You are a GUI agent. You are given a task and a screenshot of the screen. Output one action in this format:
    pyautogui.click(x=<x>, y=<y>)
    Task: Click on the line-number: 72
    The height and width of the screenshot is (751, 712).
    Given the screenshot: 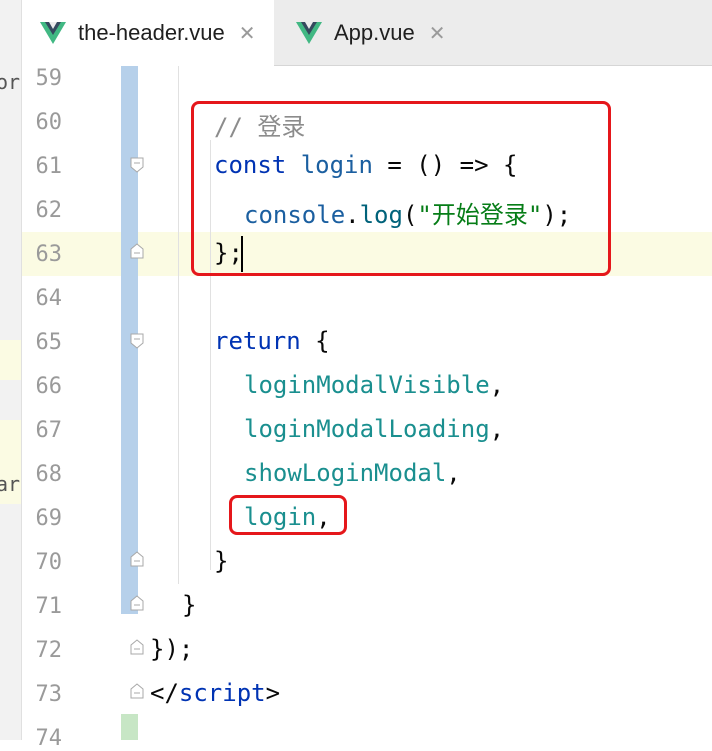 What is the action you would take?
    pyautogui.click(x=49, y=650)
    